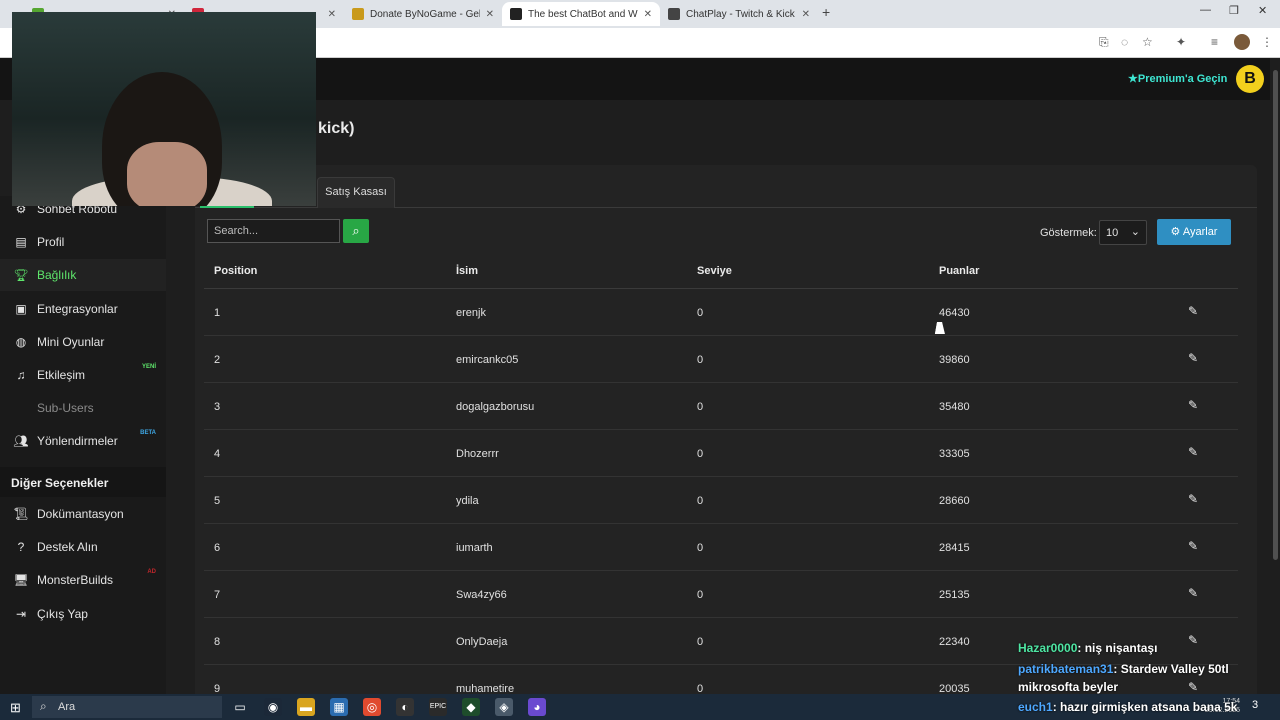 This screenshot has width=1280, height=720. I want to click on bookmark-star-icon: ☆, so click(1147, 42).